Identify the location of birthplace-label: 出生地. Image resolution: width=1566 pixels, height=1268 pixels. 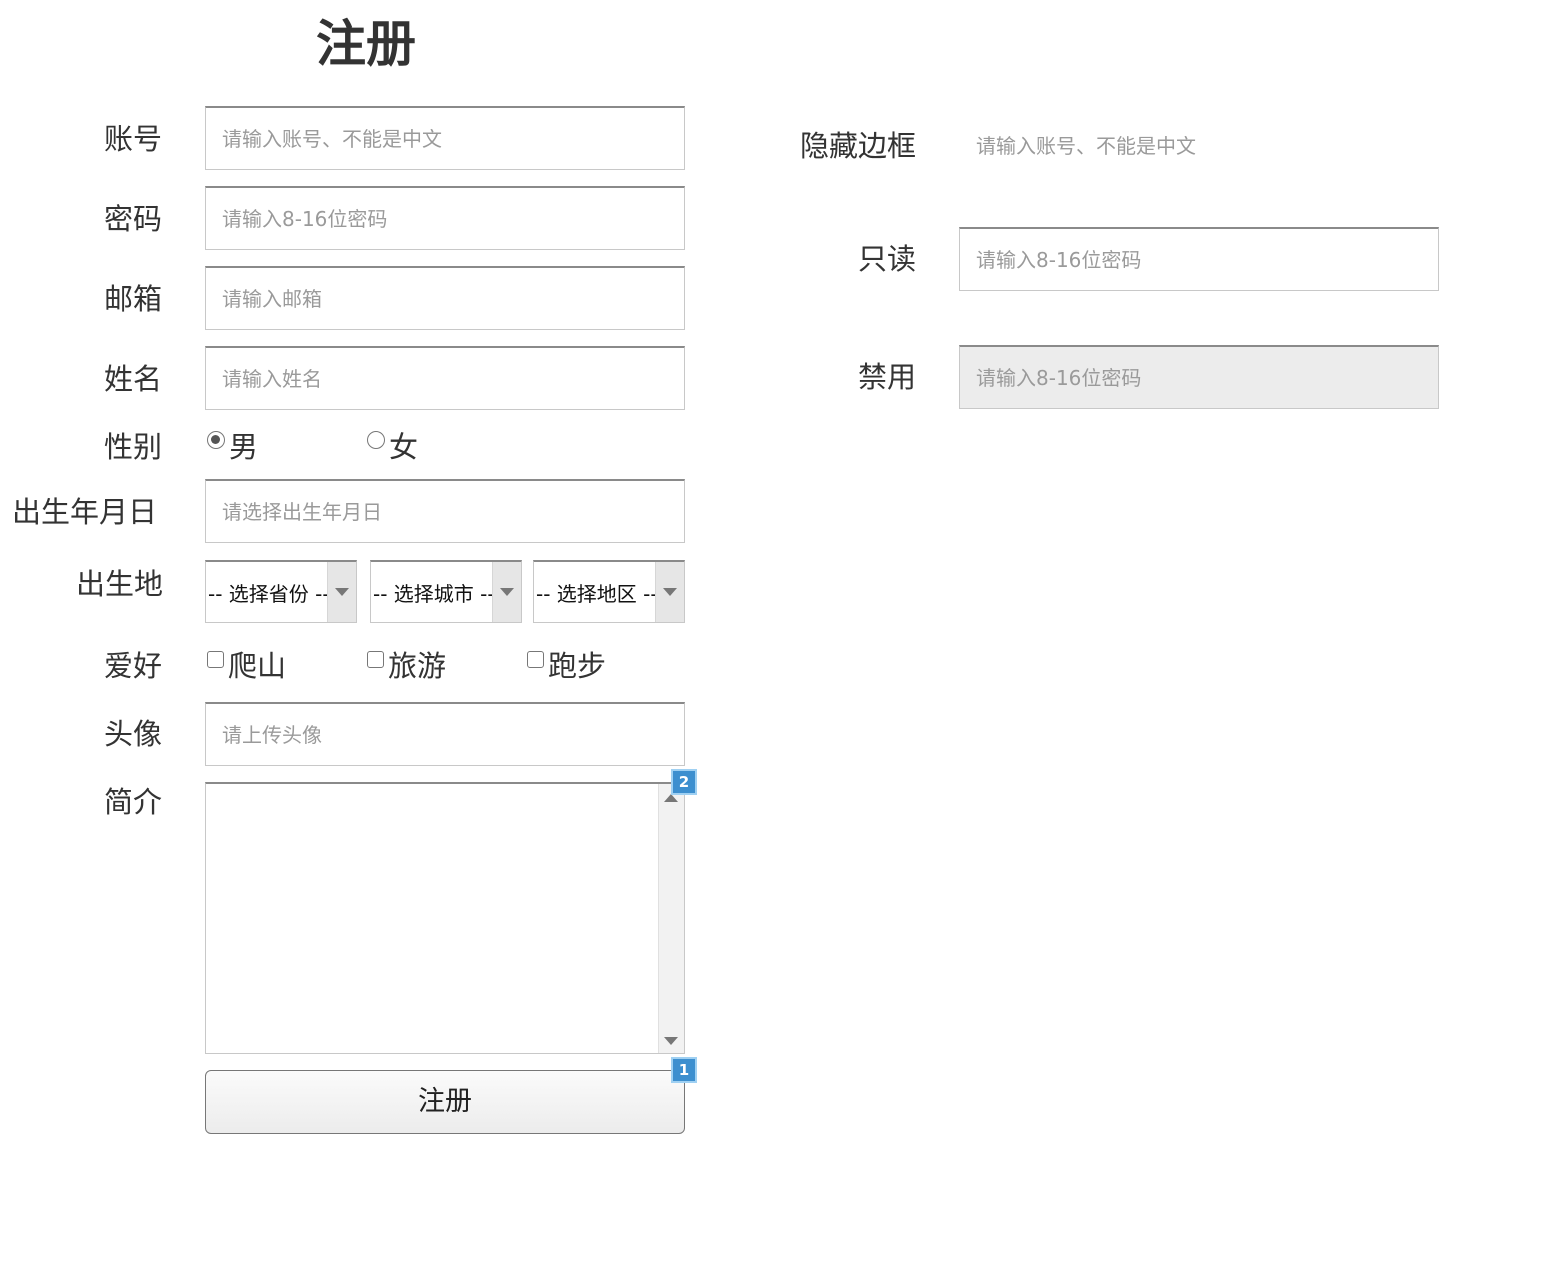
(120, 584).